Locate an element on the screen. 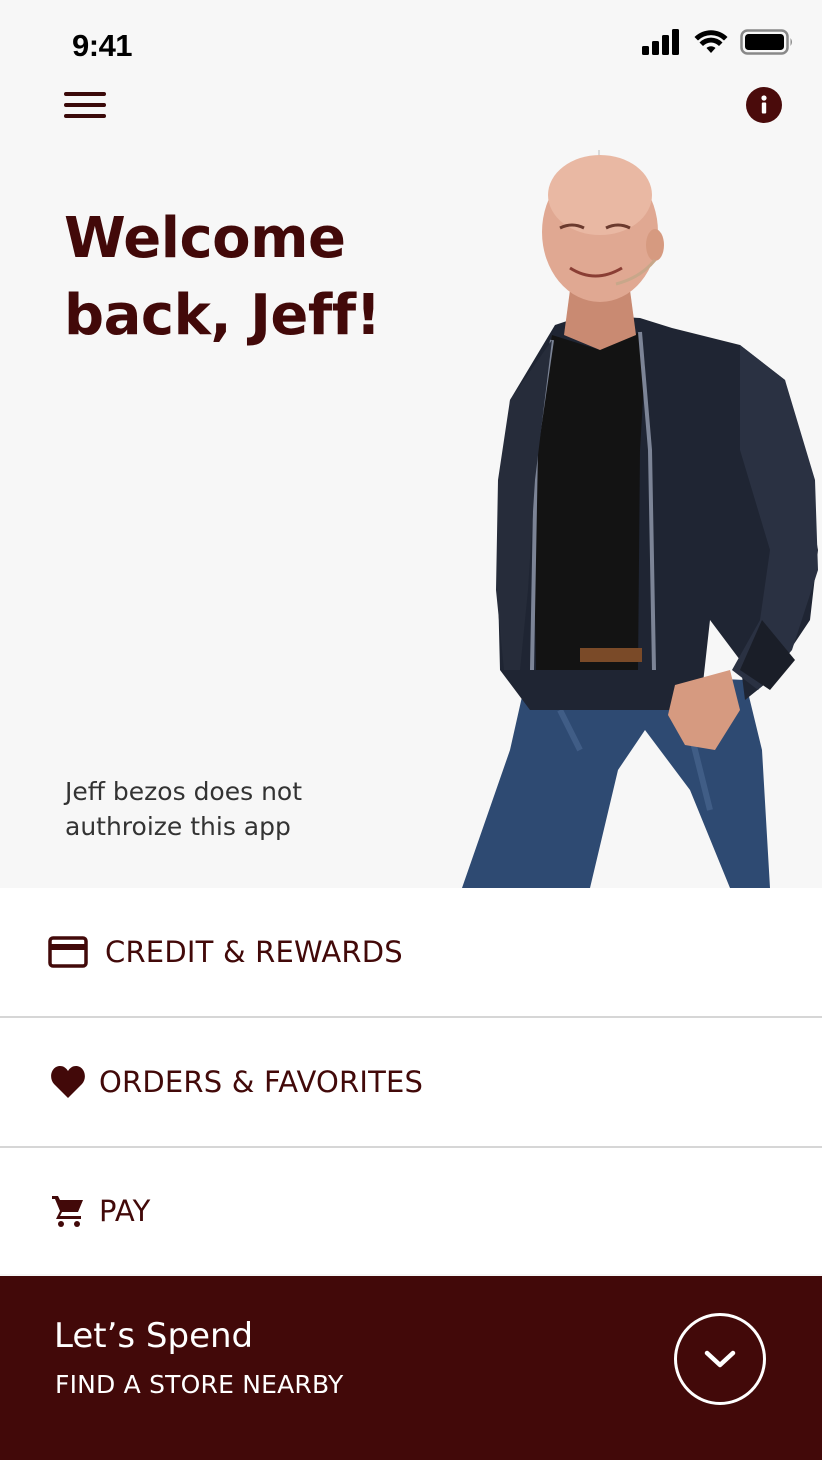  shopping-cart-icon is located at coordinates (68, 1211).